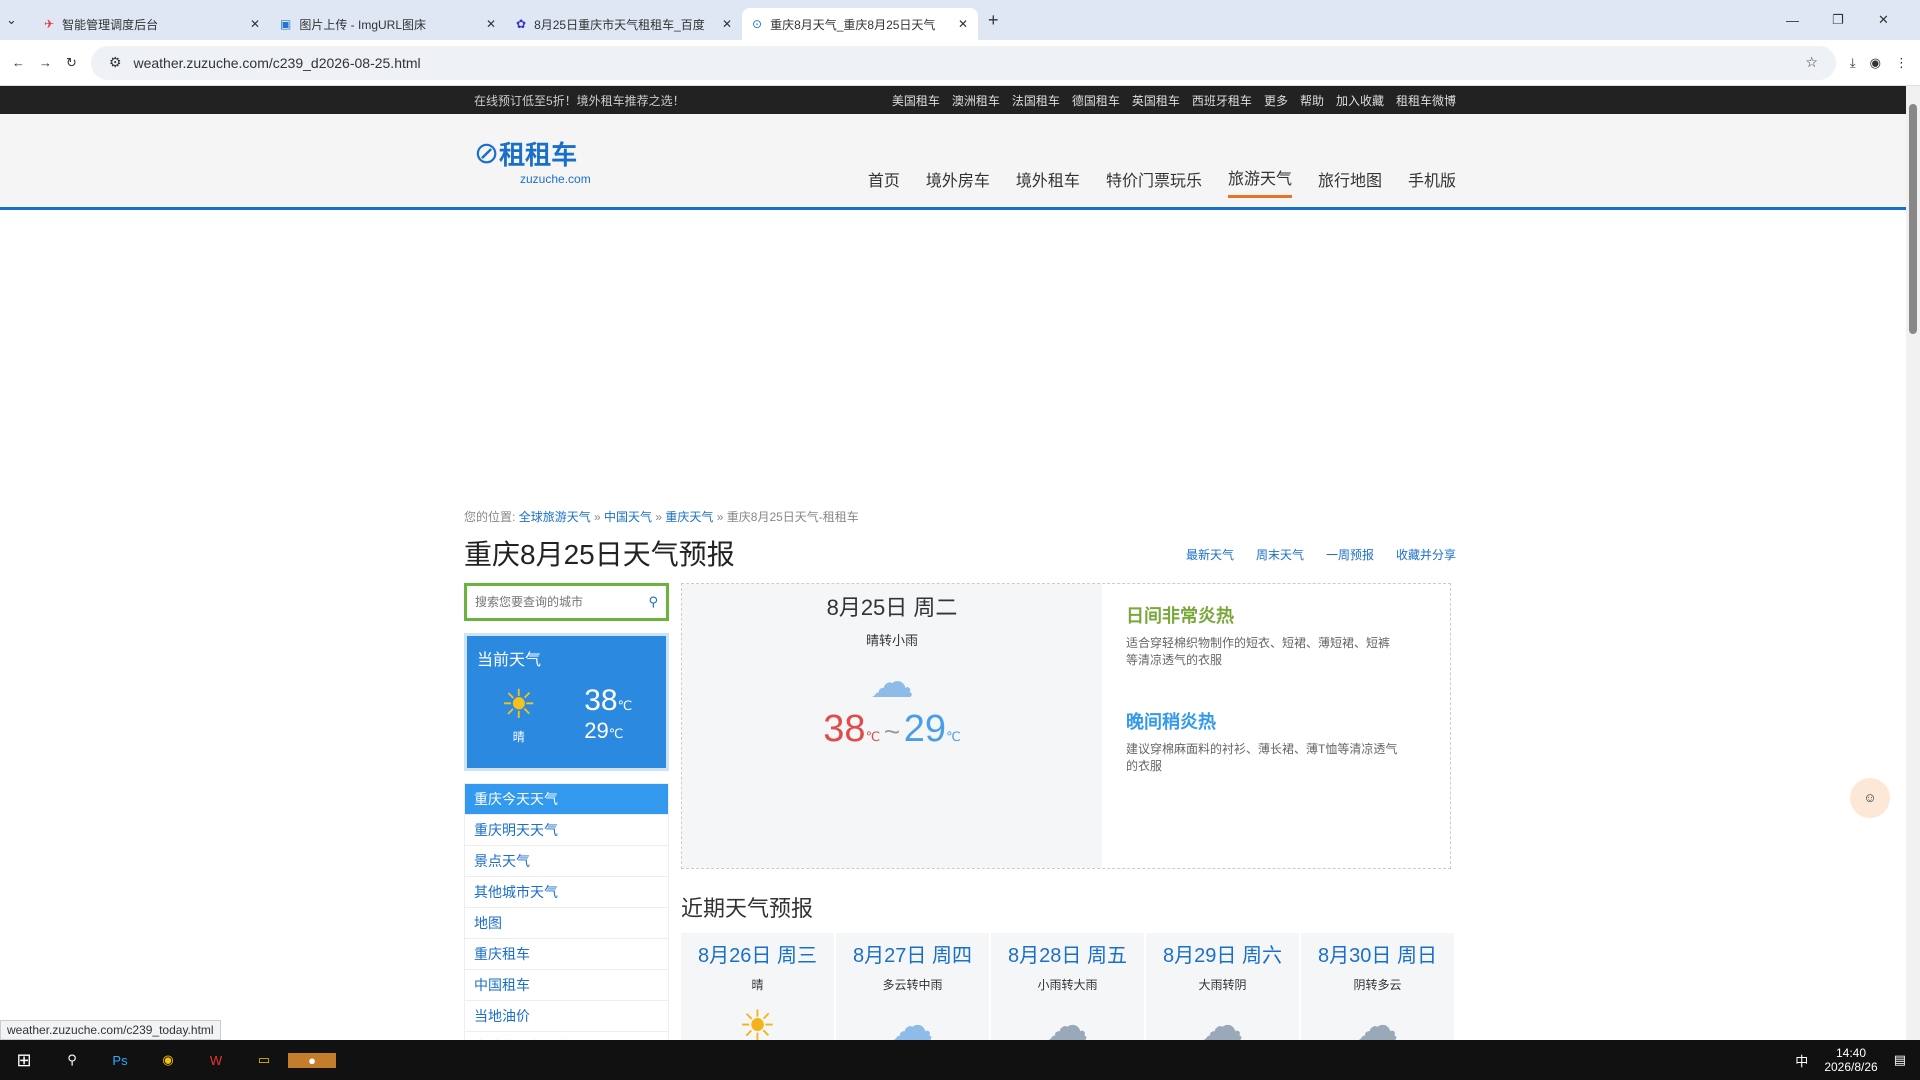 This screenshot has width=1920, height=1080. What do you see at coordinates (860, 24) in the screenshot?
I see `tab-4-active: ⊙ 重庆8月天气_重庆8月25日天气 ✕` at bounding box center [860, 24].